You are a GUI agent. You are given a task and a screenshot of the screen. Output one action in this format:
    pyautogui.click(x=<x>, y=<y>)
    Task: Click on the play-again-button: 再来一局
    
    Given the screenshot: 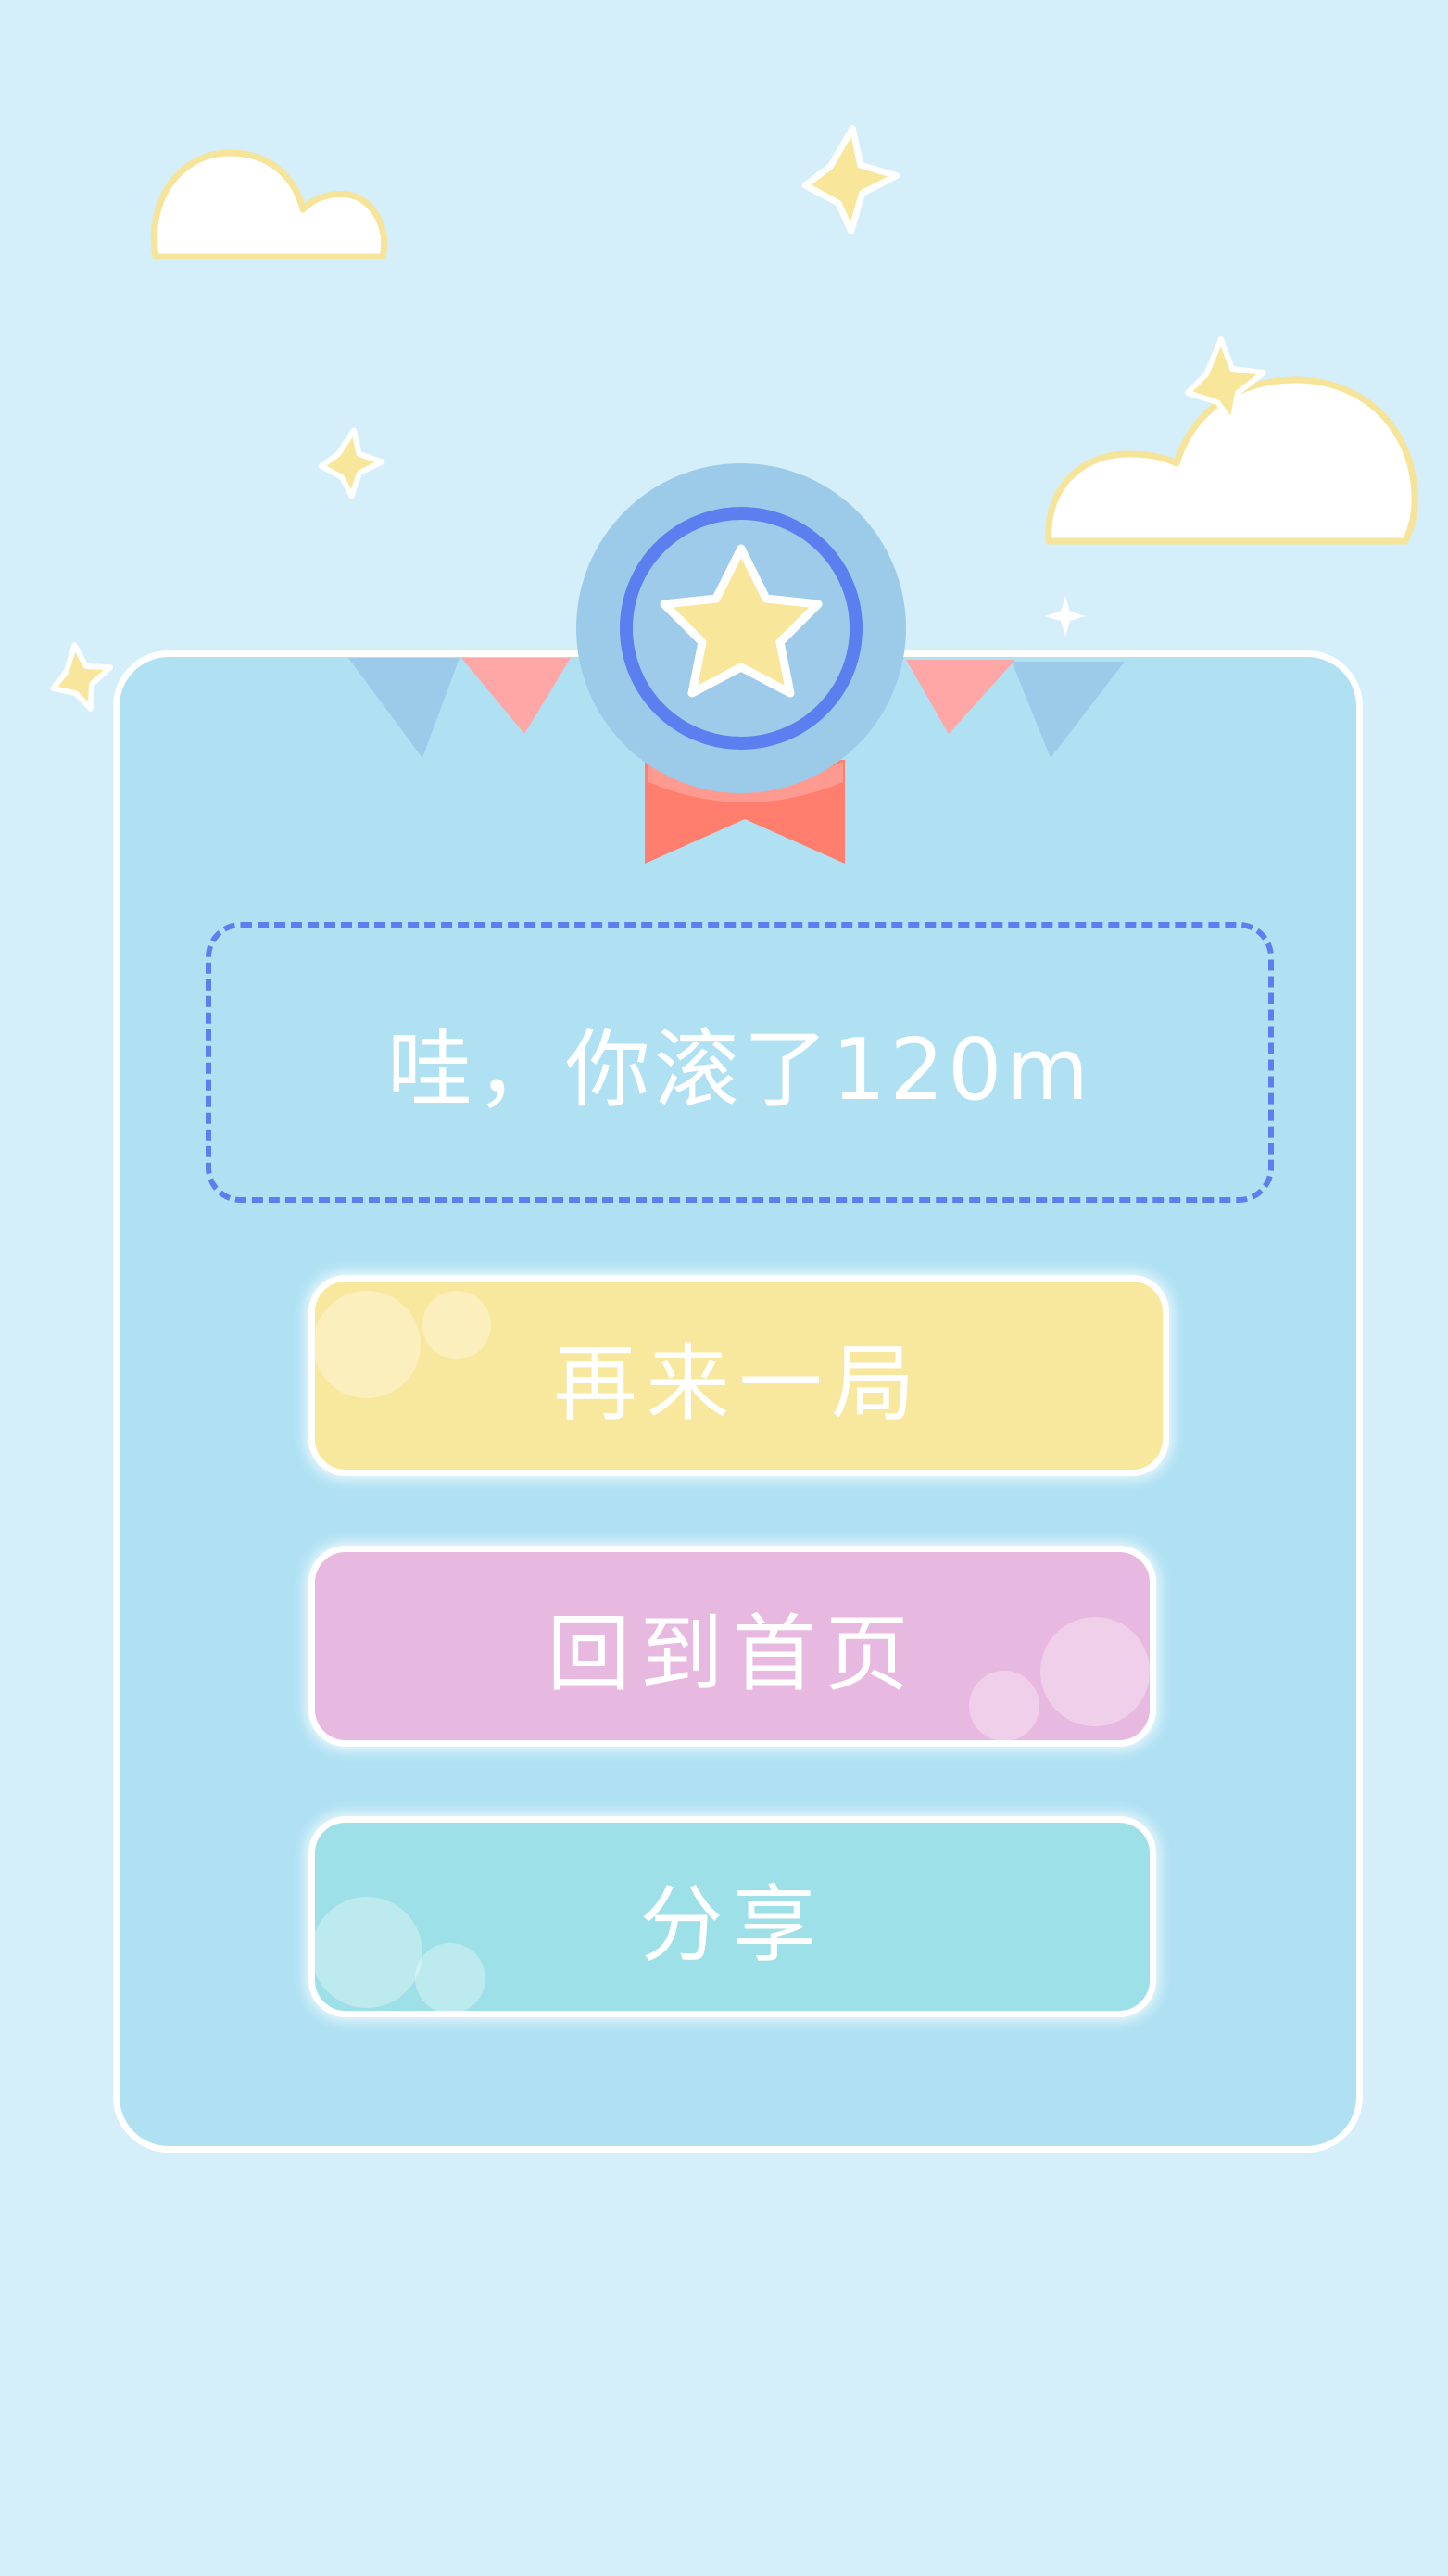 What is the action you would take?
    pyautogui.click(x=738, y=1375)
    